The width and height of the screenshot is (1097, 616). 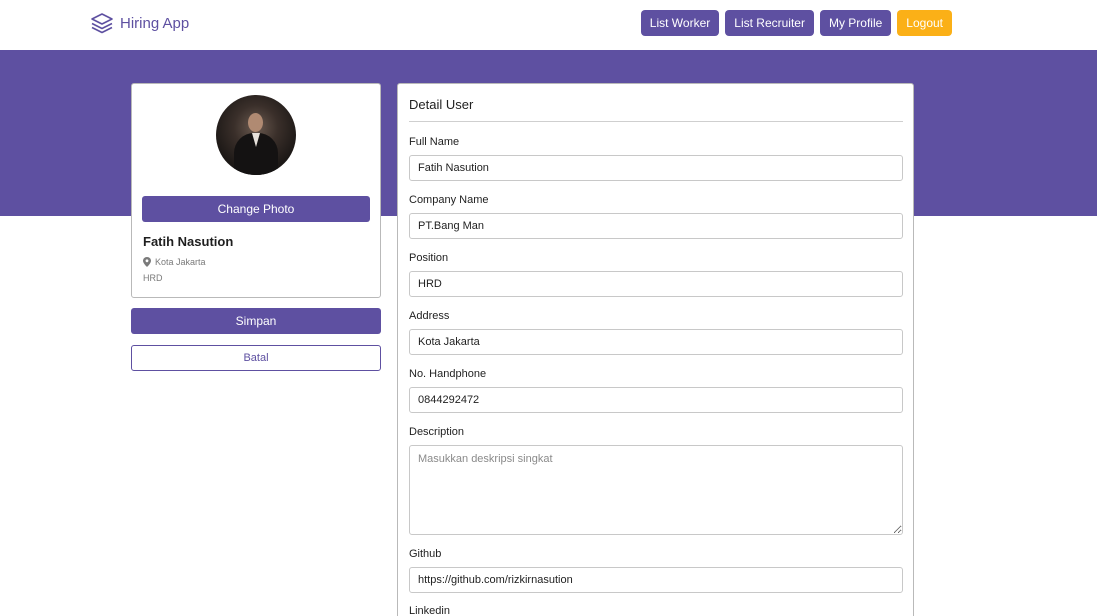 What do you see at coordinates (448, 374) in the screenshot?
I see `phone-label: No. Handphone` at bounding box center [448, 374].